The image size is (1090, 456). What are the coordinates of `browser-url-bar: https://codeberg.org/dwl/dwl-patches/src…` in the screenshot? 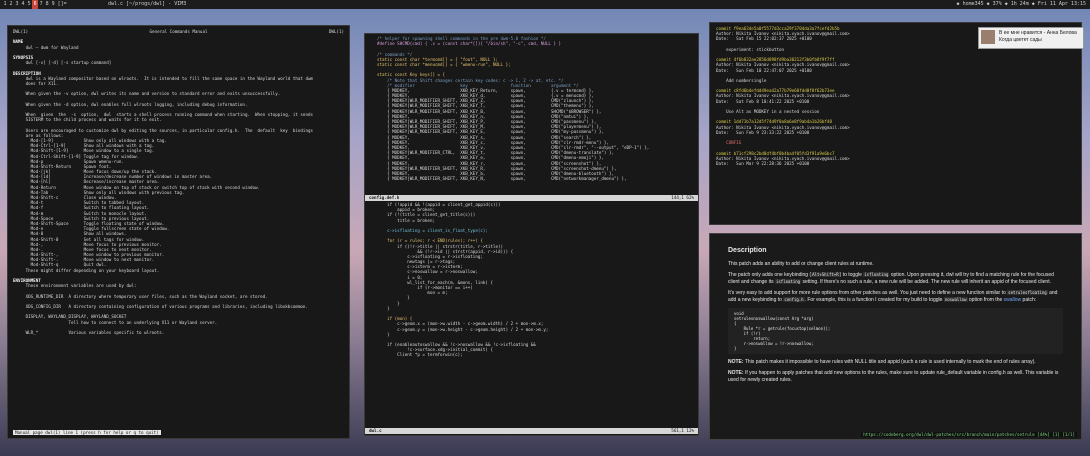 It's located at (969, 434).